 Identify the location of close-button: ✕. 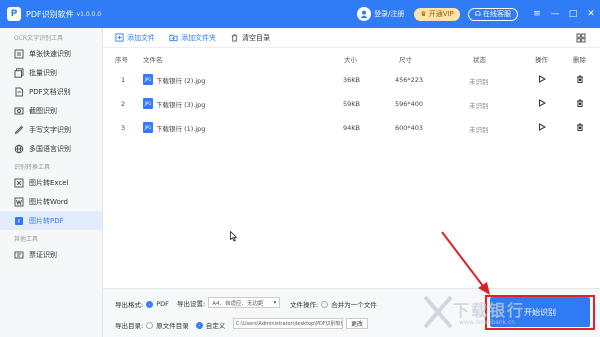
(591, 14).